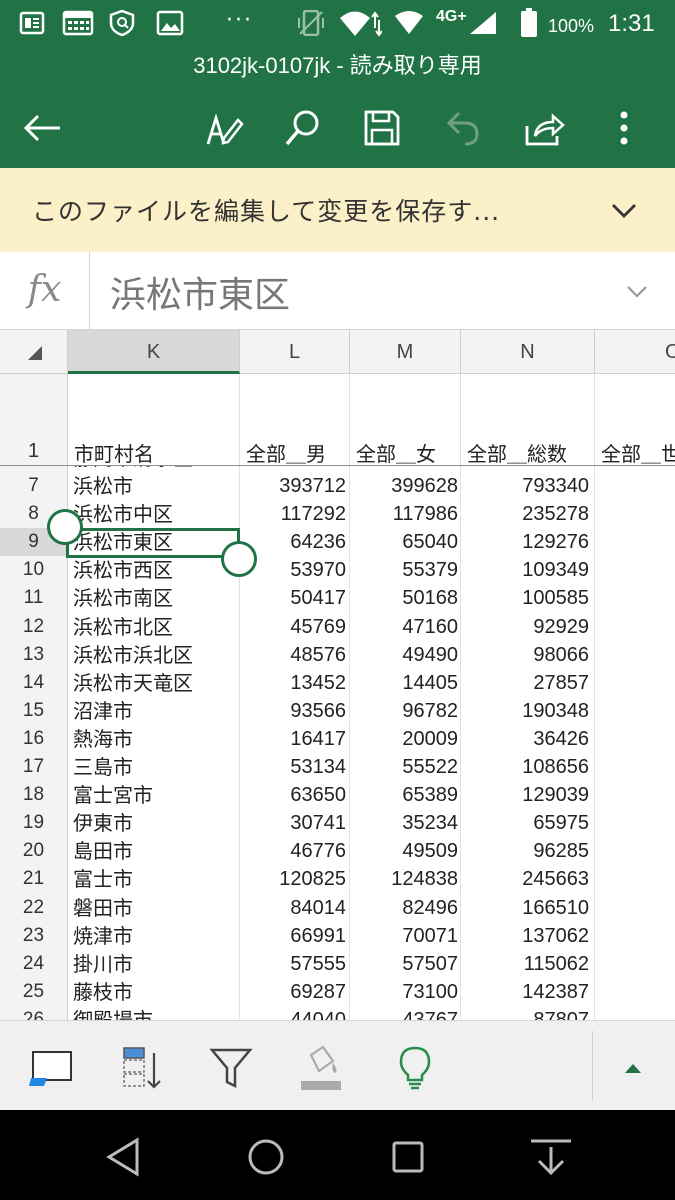 The image size is (675, 1200). Describe the element at coordinates (155, 851) in the screenshot. I see `cell-municipality: 島田市` at that location.